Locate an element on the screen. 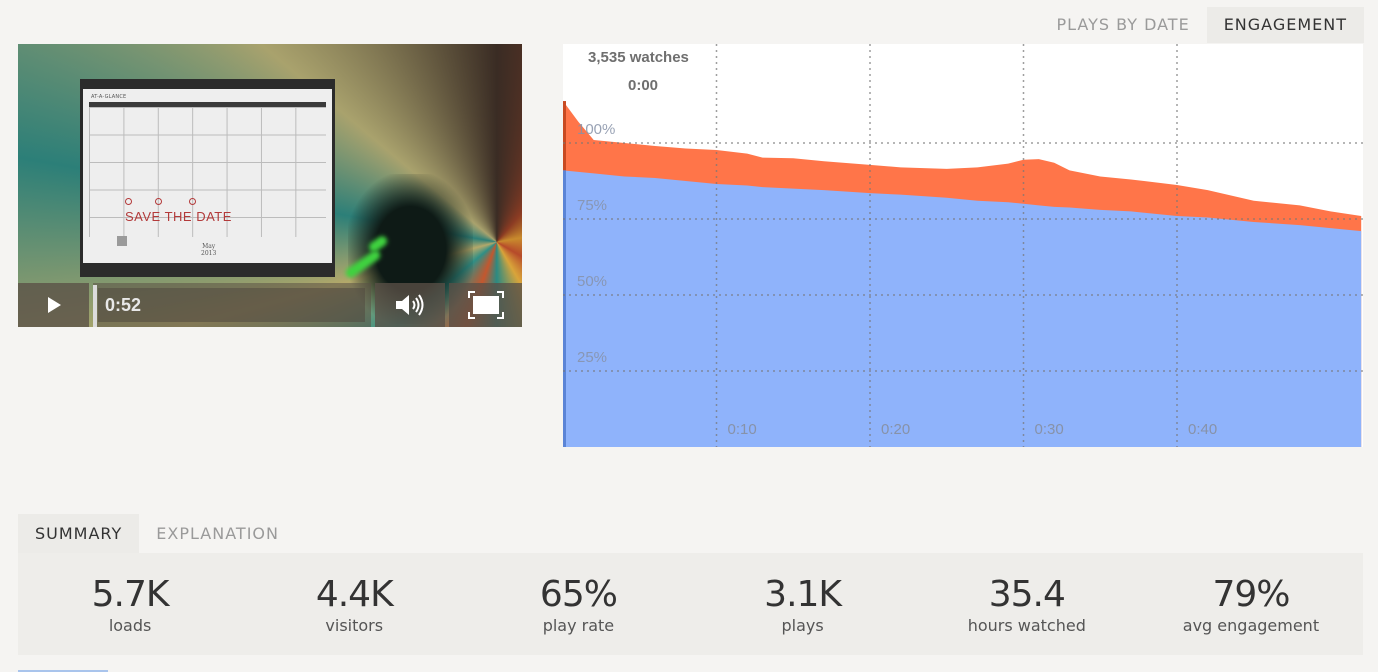  tab-engagement: ENGAGEMENT is located at coordinates (1285, 25).